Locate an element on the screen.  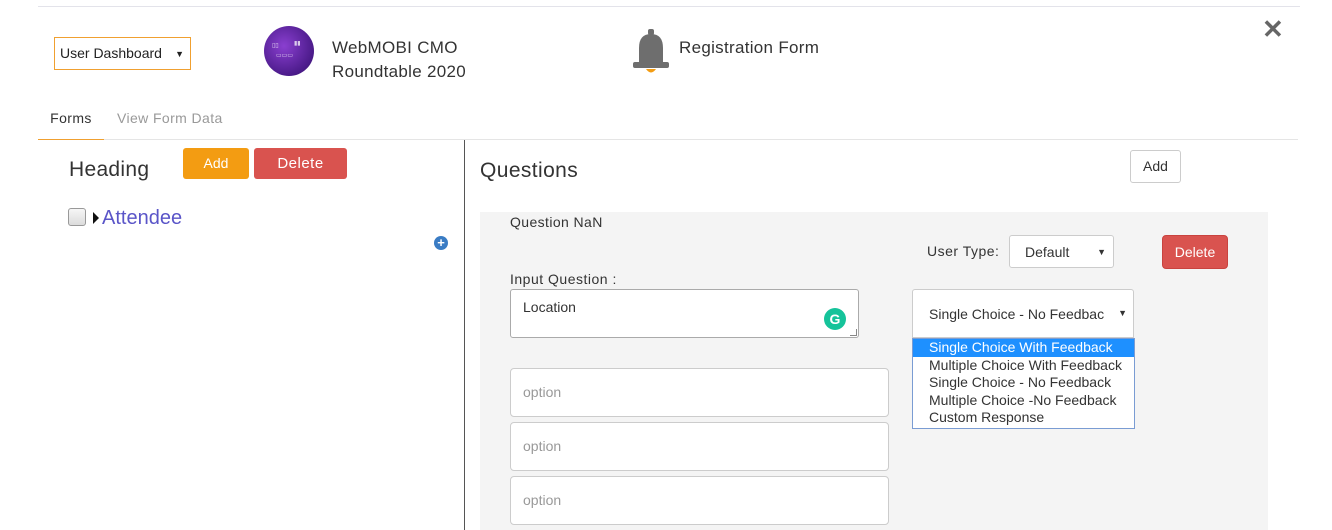
dashboard-select-value: User Dashboard is located at coordinates (111, 53).